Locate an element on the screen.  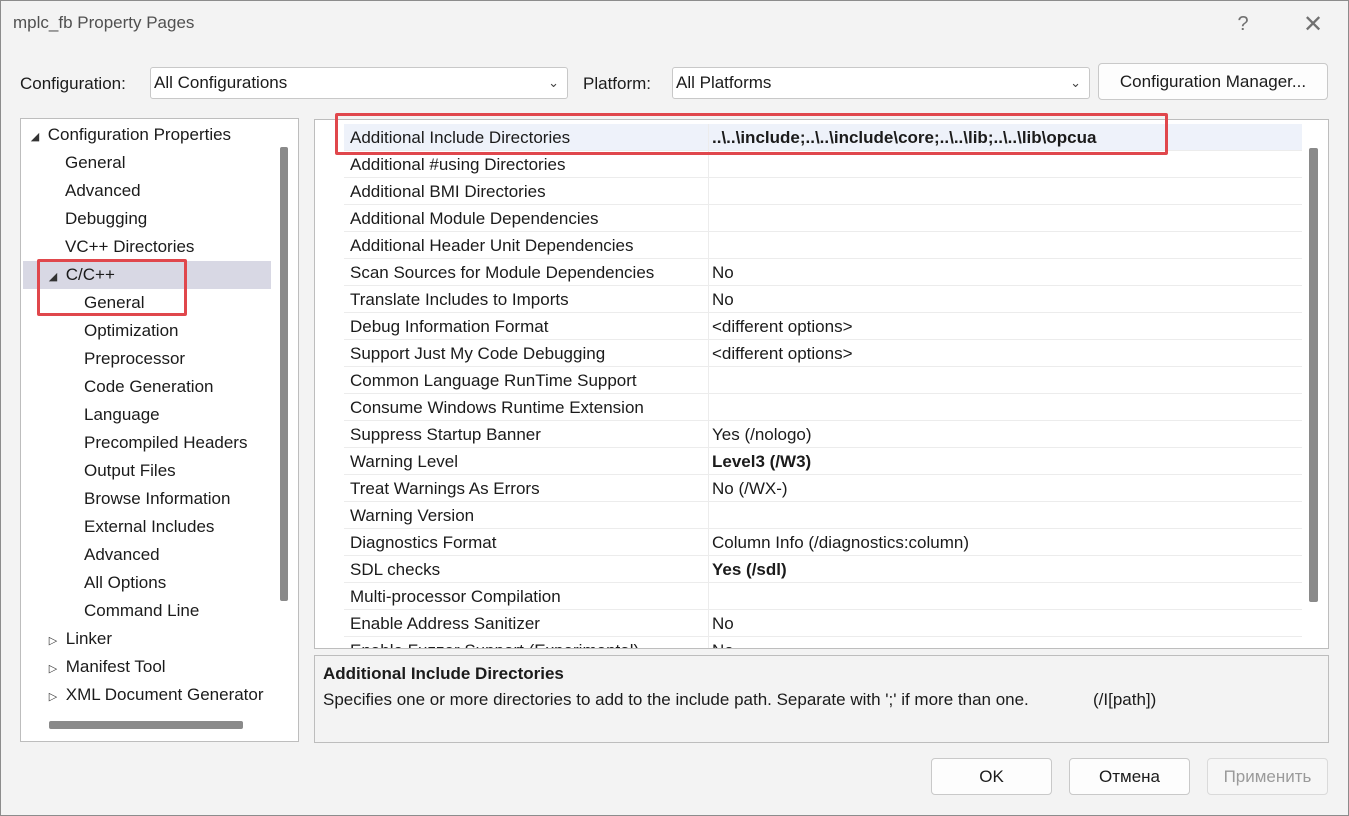
tree-vertical-scrollbar is located at coordinates (284, 374).